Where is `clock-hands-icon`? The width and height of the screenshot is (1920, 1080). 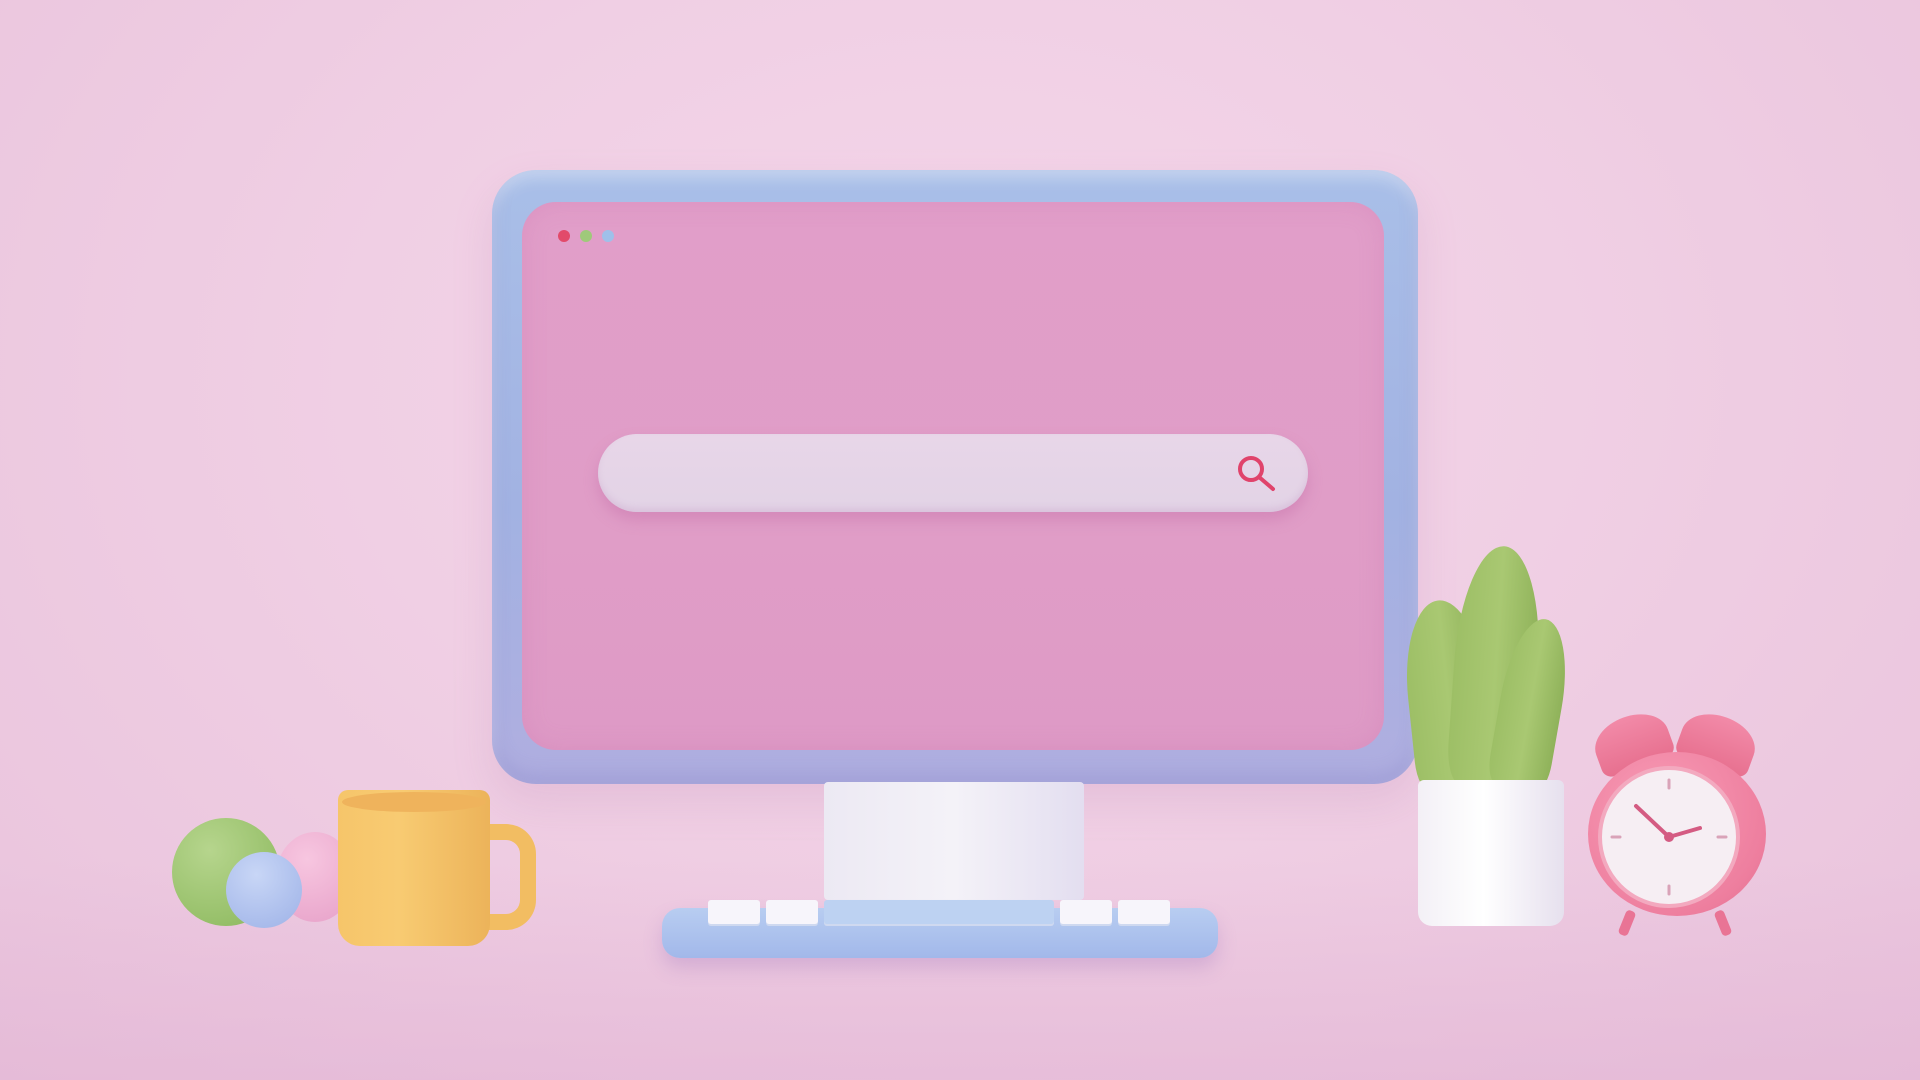 clock-hands-icon is located at coordinates (1669, 837).